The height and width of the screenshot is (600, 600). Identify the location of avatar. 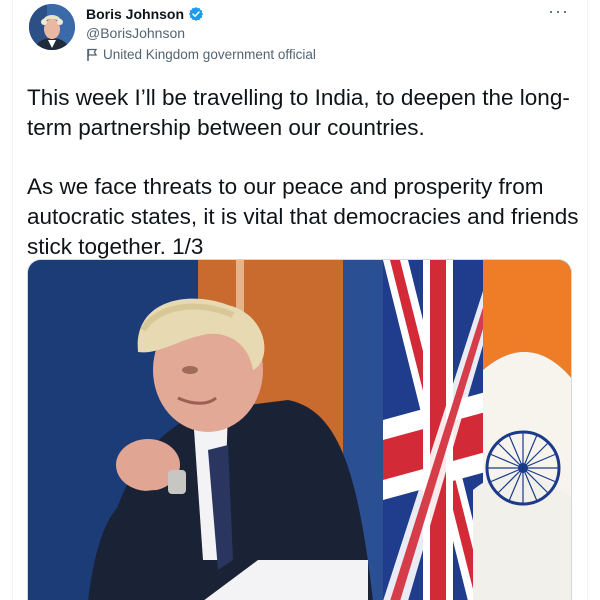
(52, 27).